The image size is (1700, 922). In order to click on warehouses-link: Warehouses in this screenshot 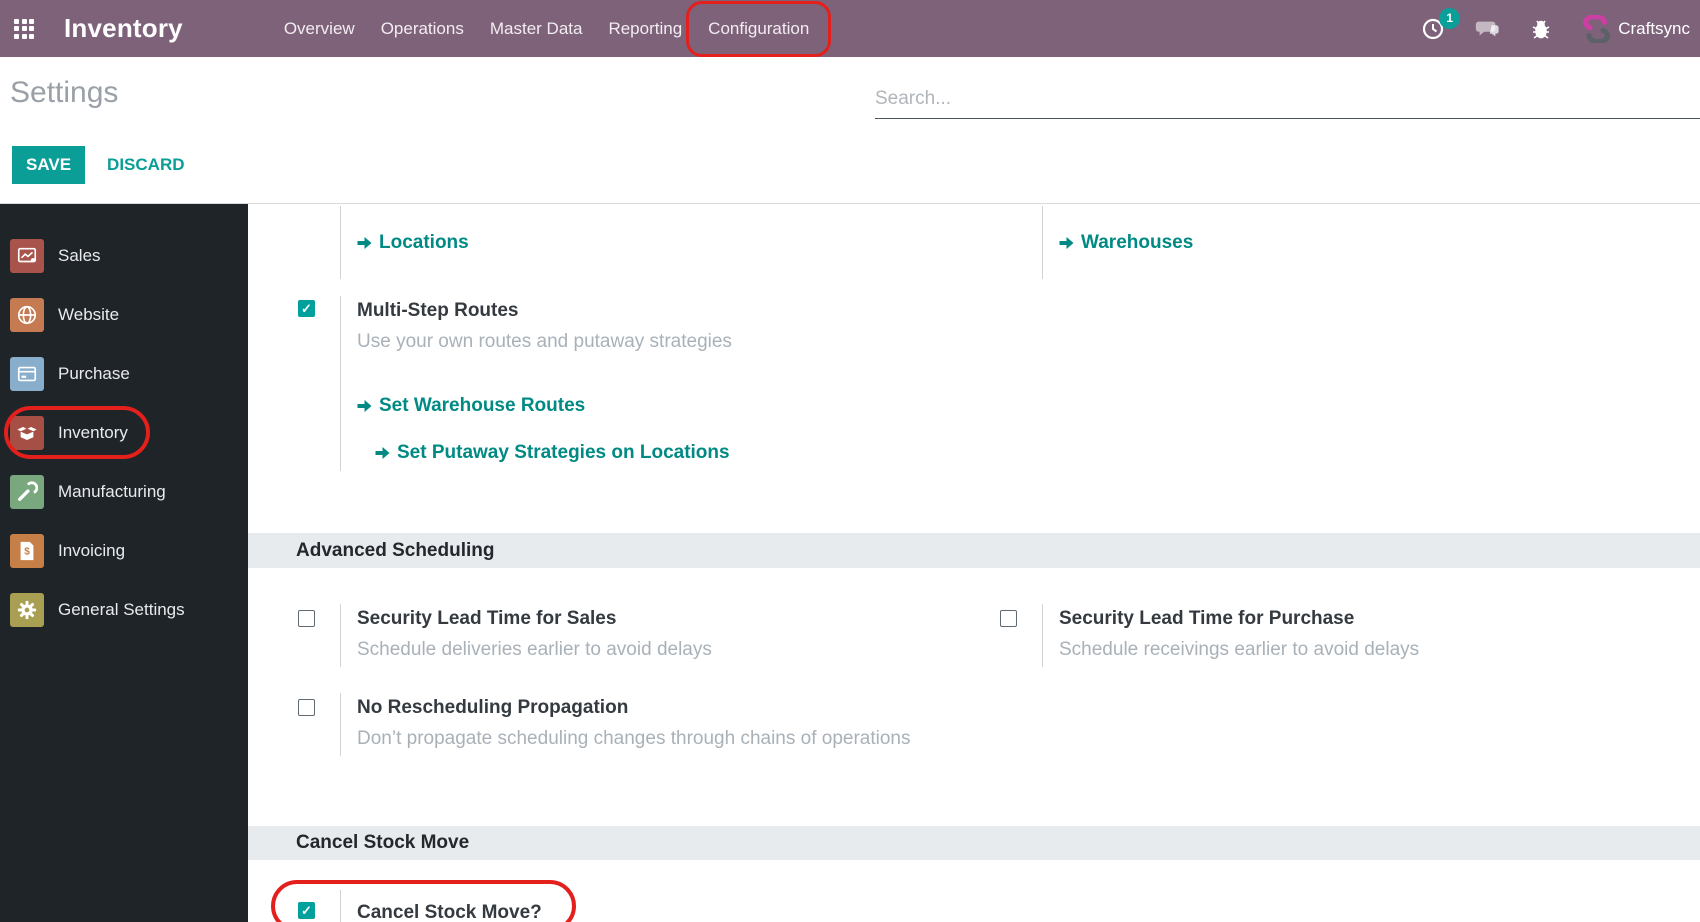, I will do `click(1126, 243)`.